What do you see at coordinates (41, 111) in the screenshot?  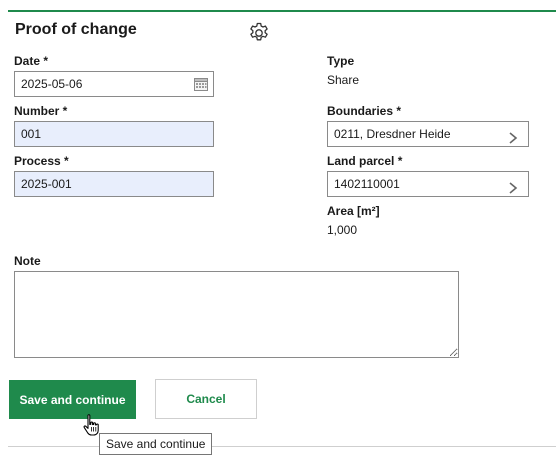 I see `number-label: Number *` at bounding box center [41, 111].